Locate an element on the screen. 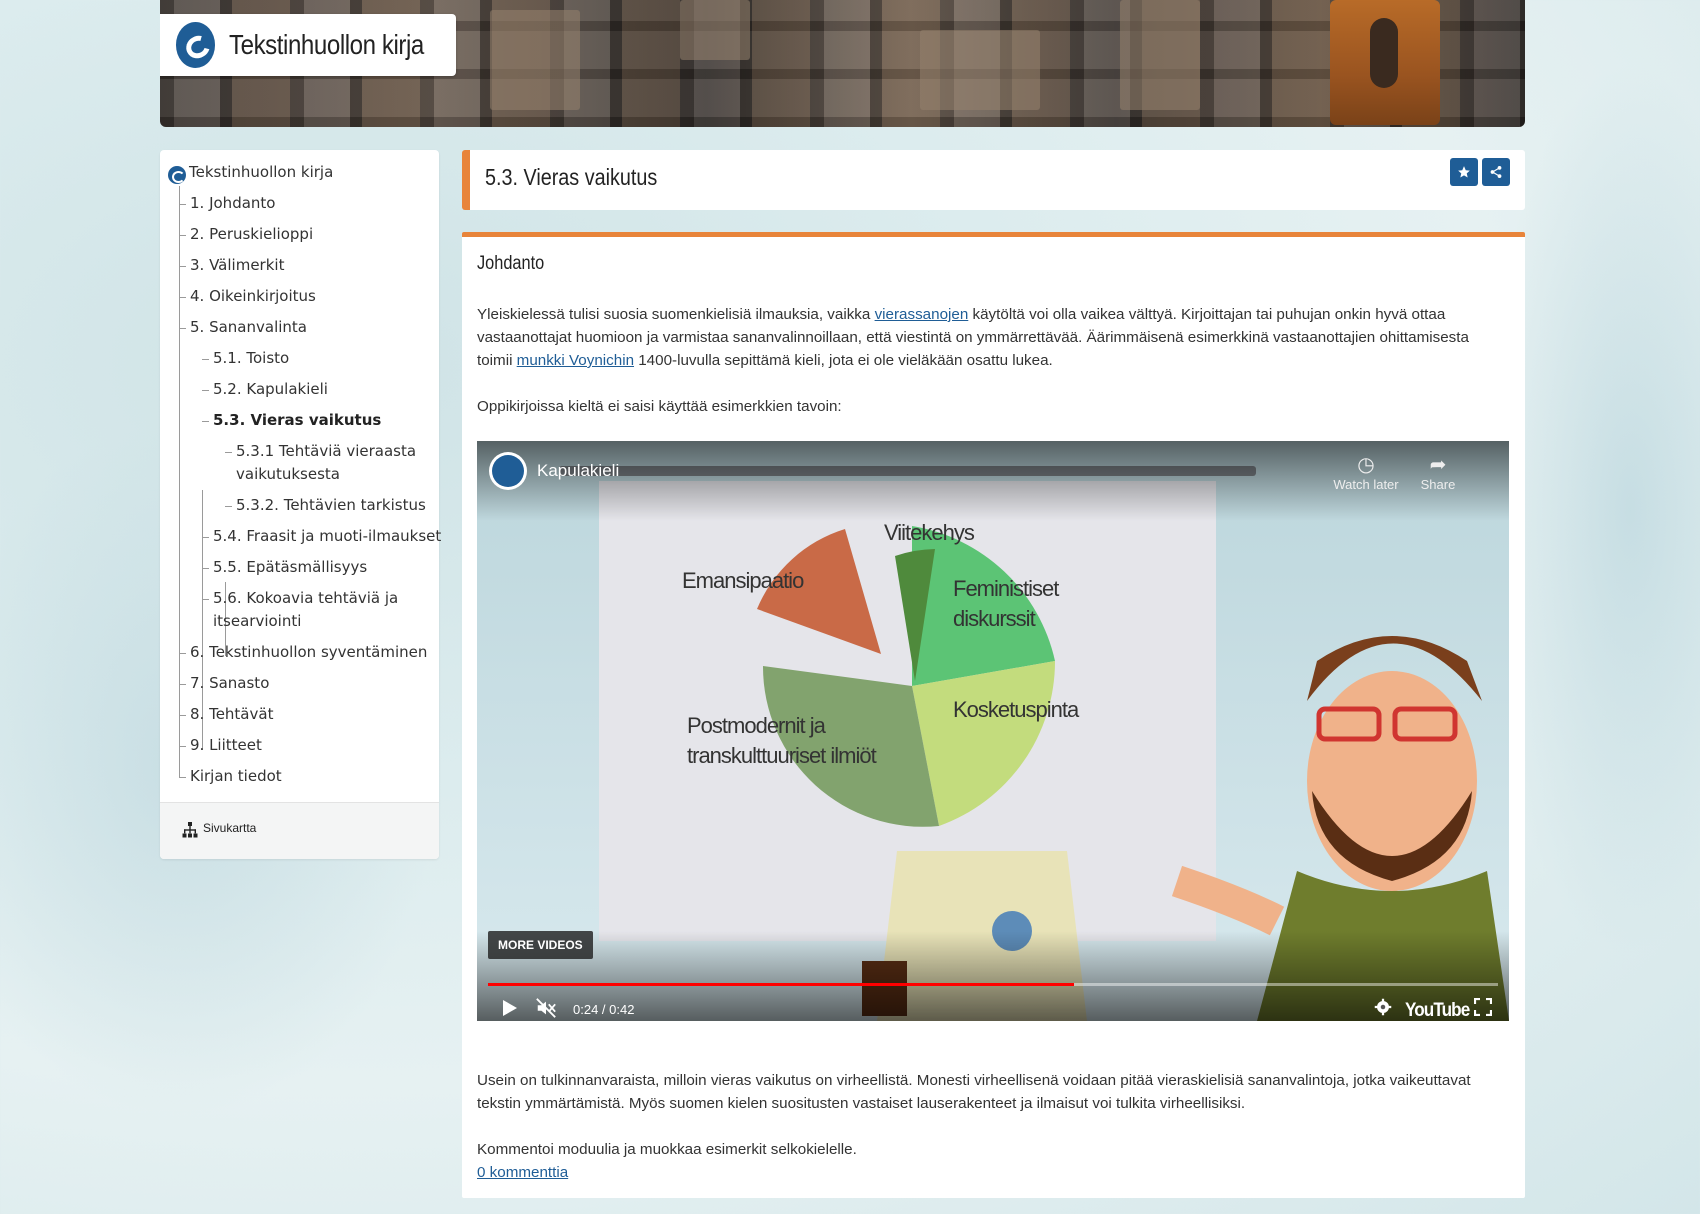  video-share-button: ➦ Share is located at coordinates (1438, 472).